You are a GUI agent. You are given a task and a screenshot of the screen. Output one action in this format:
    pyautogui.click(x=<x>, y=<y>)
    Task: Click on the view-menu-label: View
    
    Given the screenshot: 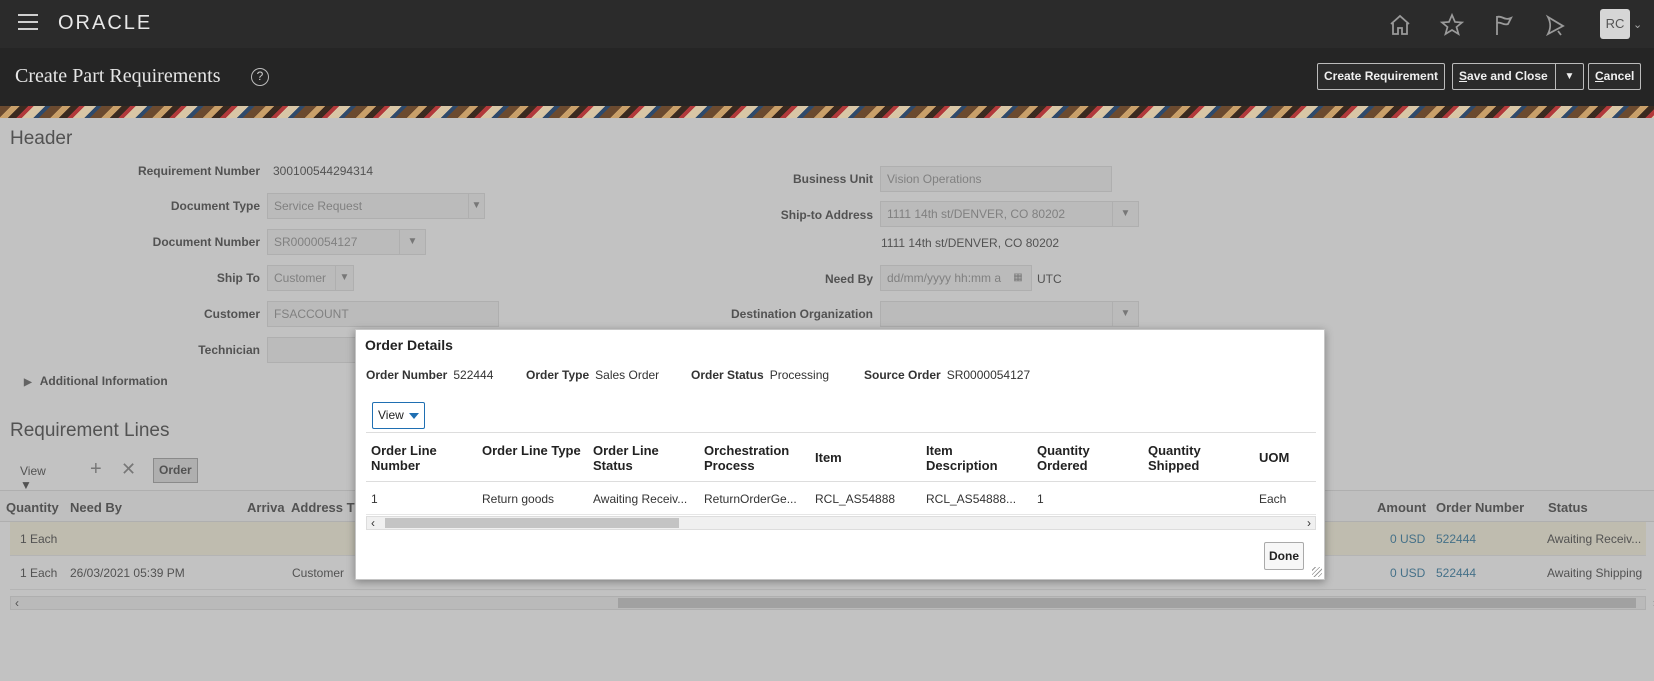 What is the action you would take?
    pyautogui.click(x=391, y=415)
    